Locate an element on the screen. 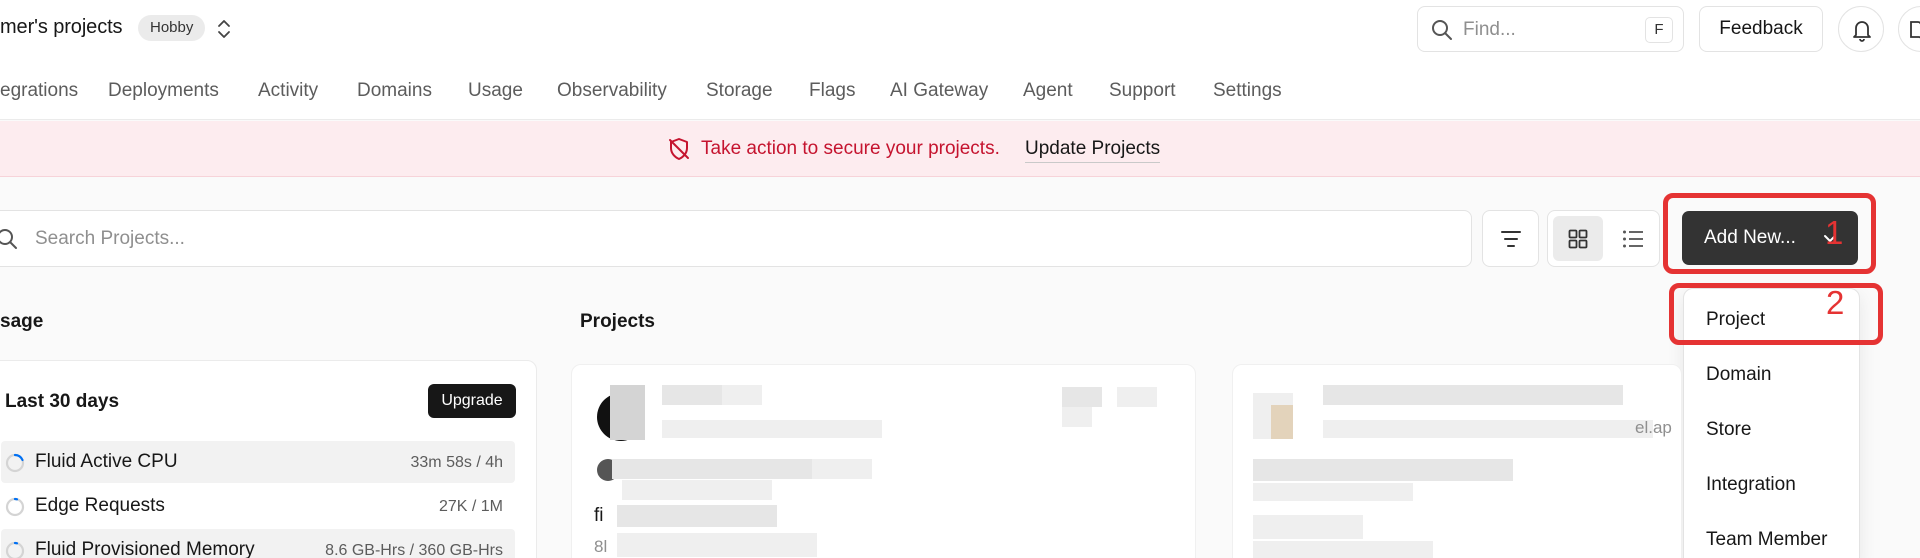  tab-activity: Activity is located at coordinates (288, 91).